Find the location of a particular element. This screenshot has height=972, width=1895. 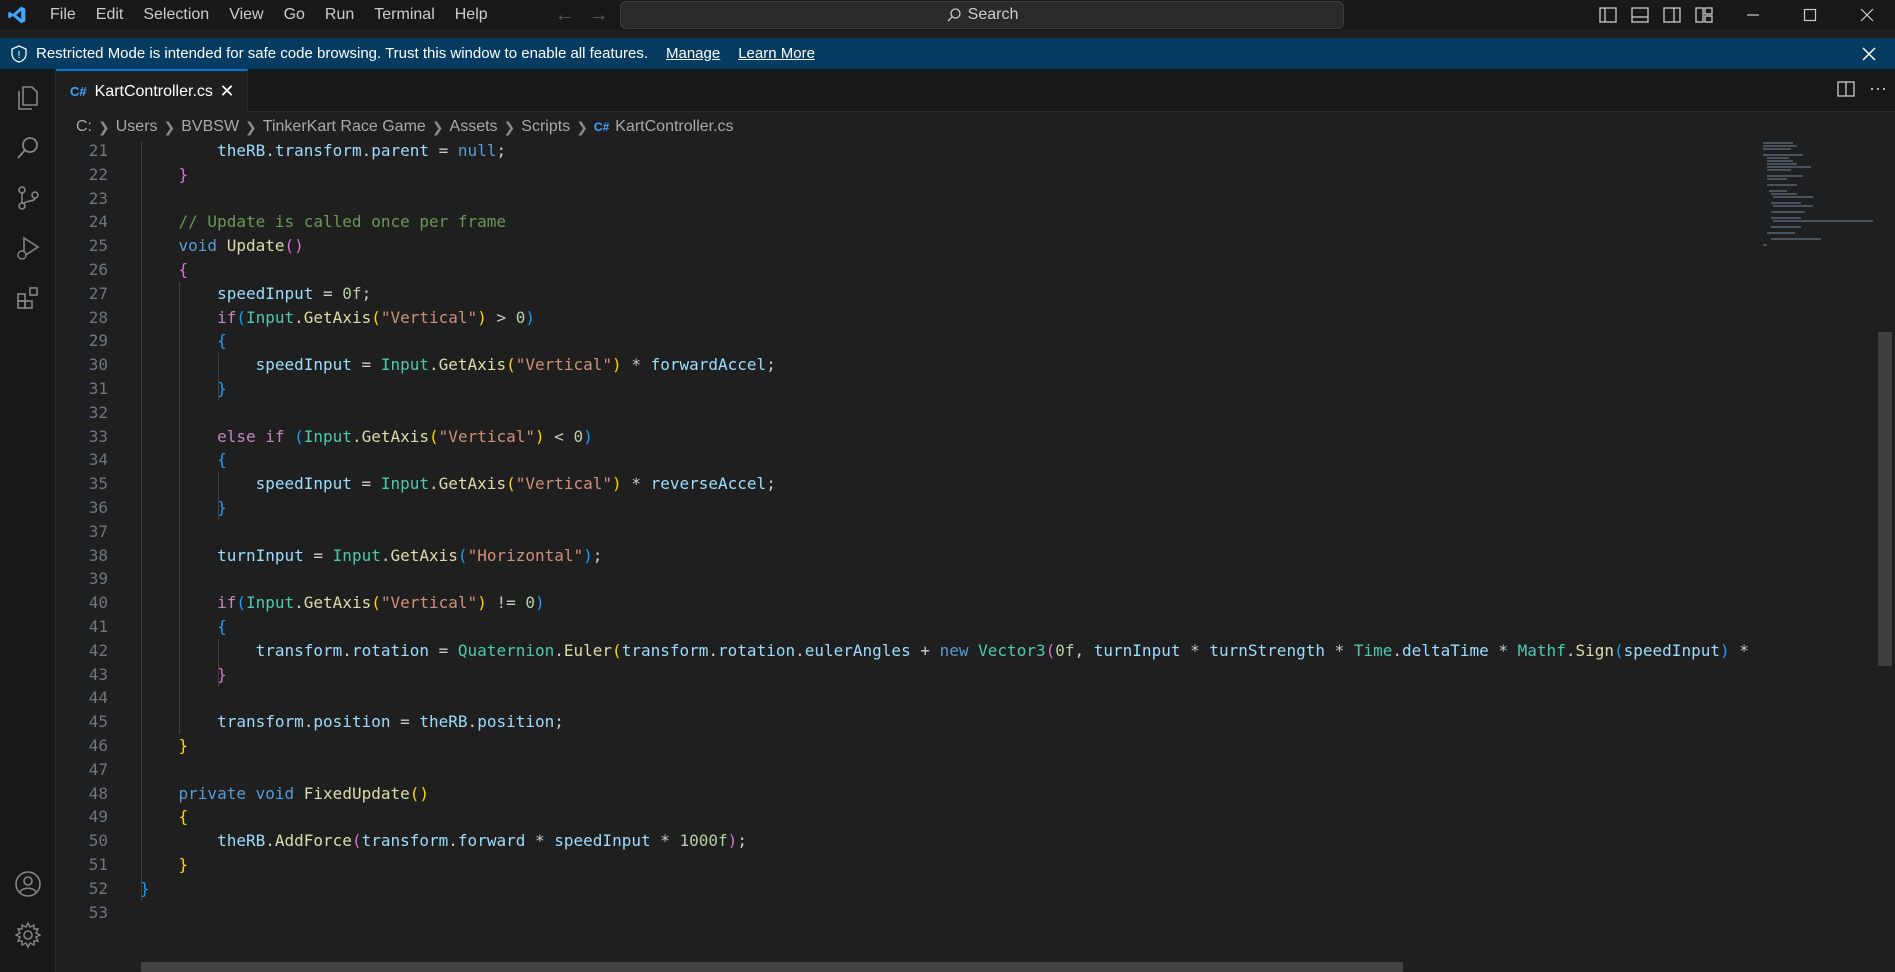

code-line: 39 is located at coordinates (903, 579).